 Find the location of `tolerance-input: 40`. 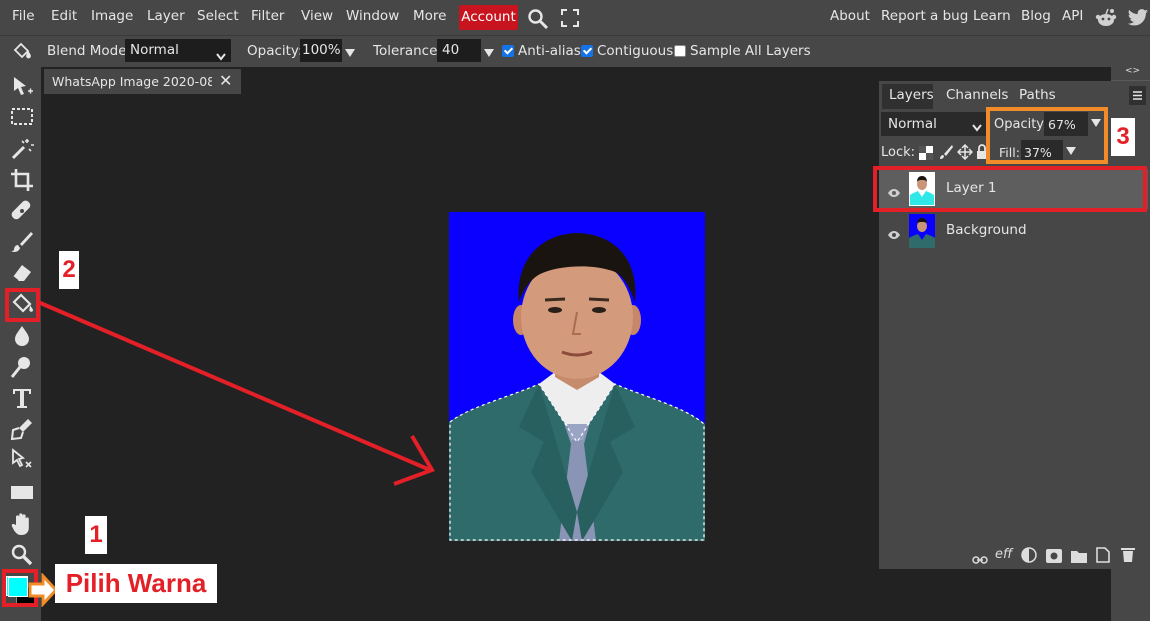

tolerance-input: 40 is located at coordinates (459, 50).